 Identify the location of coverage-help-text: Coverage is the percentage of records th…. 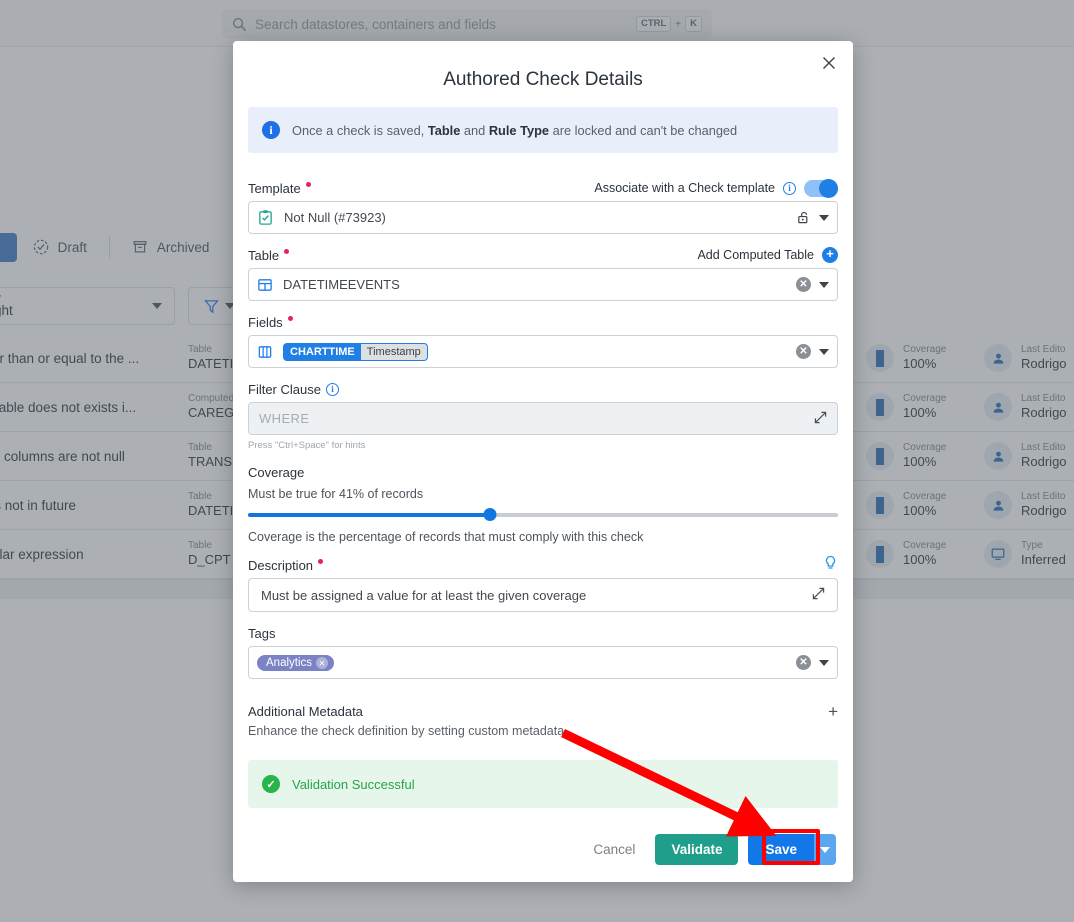
(446, 537).